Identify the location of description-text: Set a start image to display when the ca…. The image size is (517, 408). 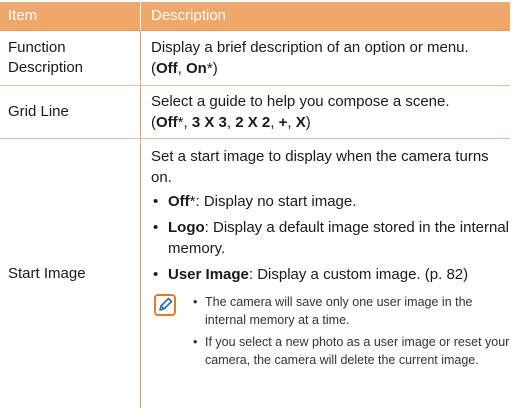
(320, 167).